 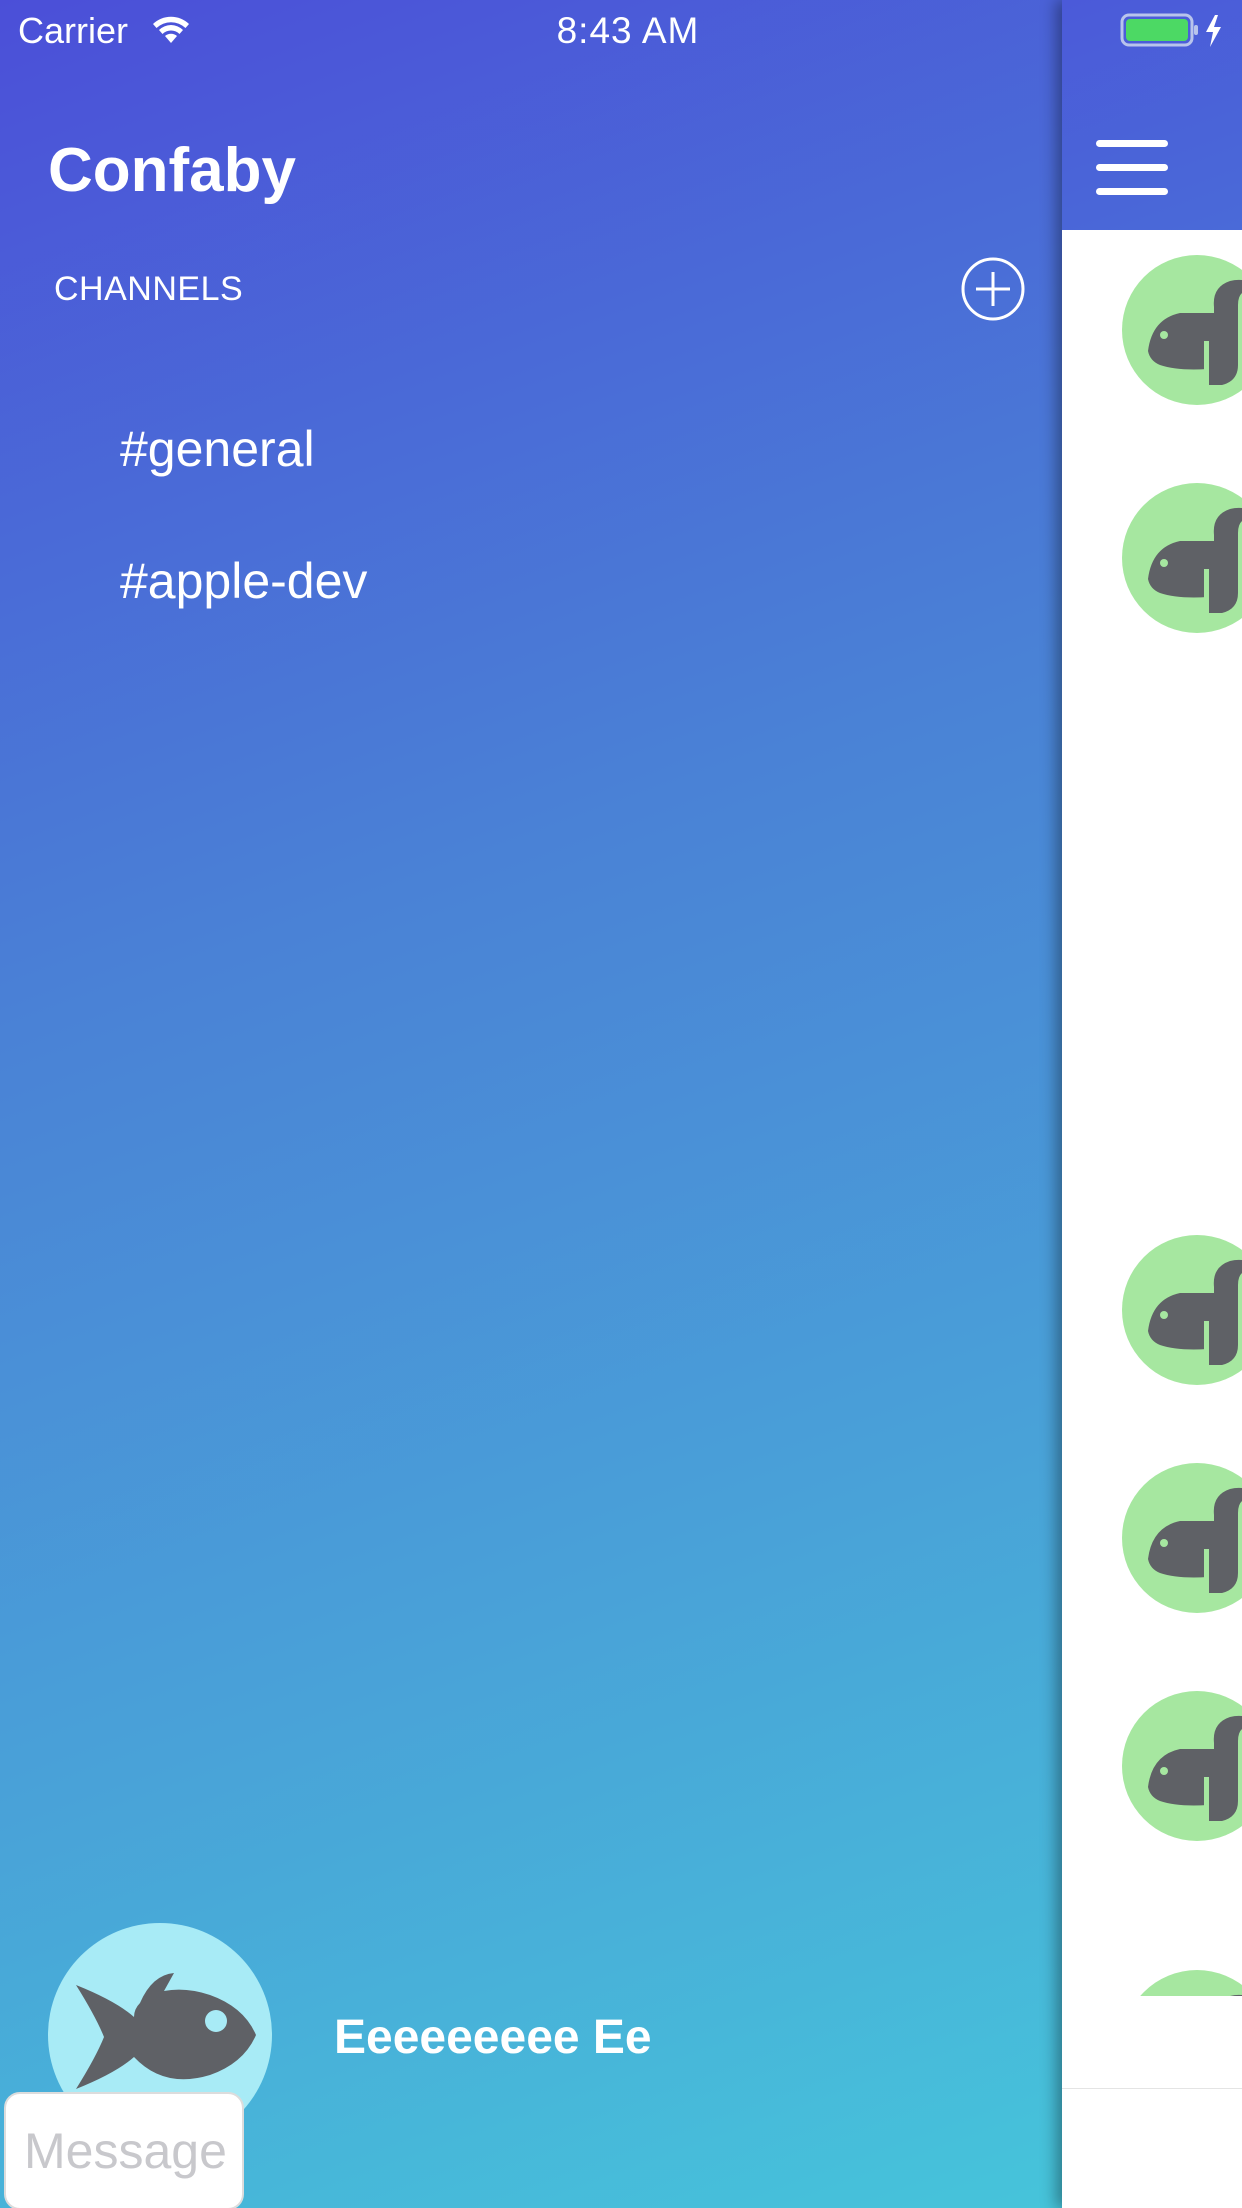 What do you see at coordinates (1152, 1113) in the screenshot?
I see `message-list` at bounding box center [1152, 1113].